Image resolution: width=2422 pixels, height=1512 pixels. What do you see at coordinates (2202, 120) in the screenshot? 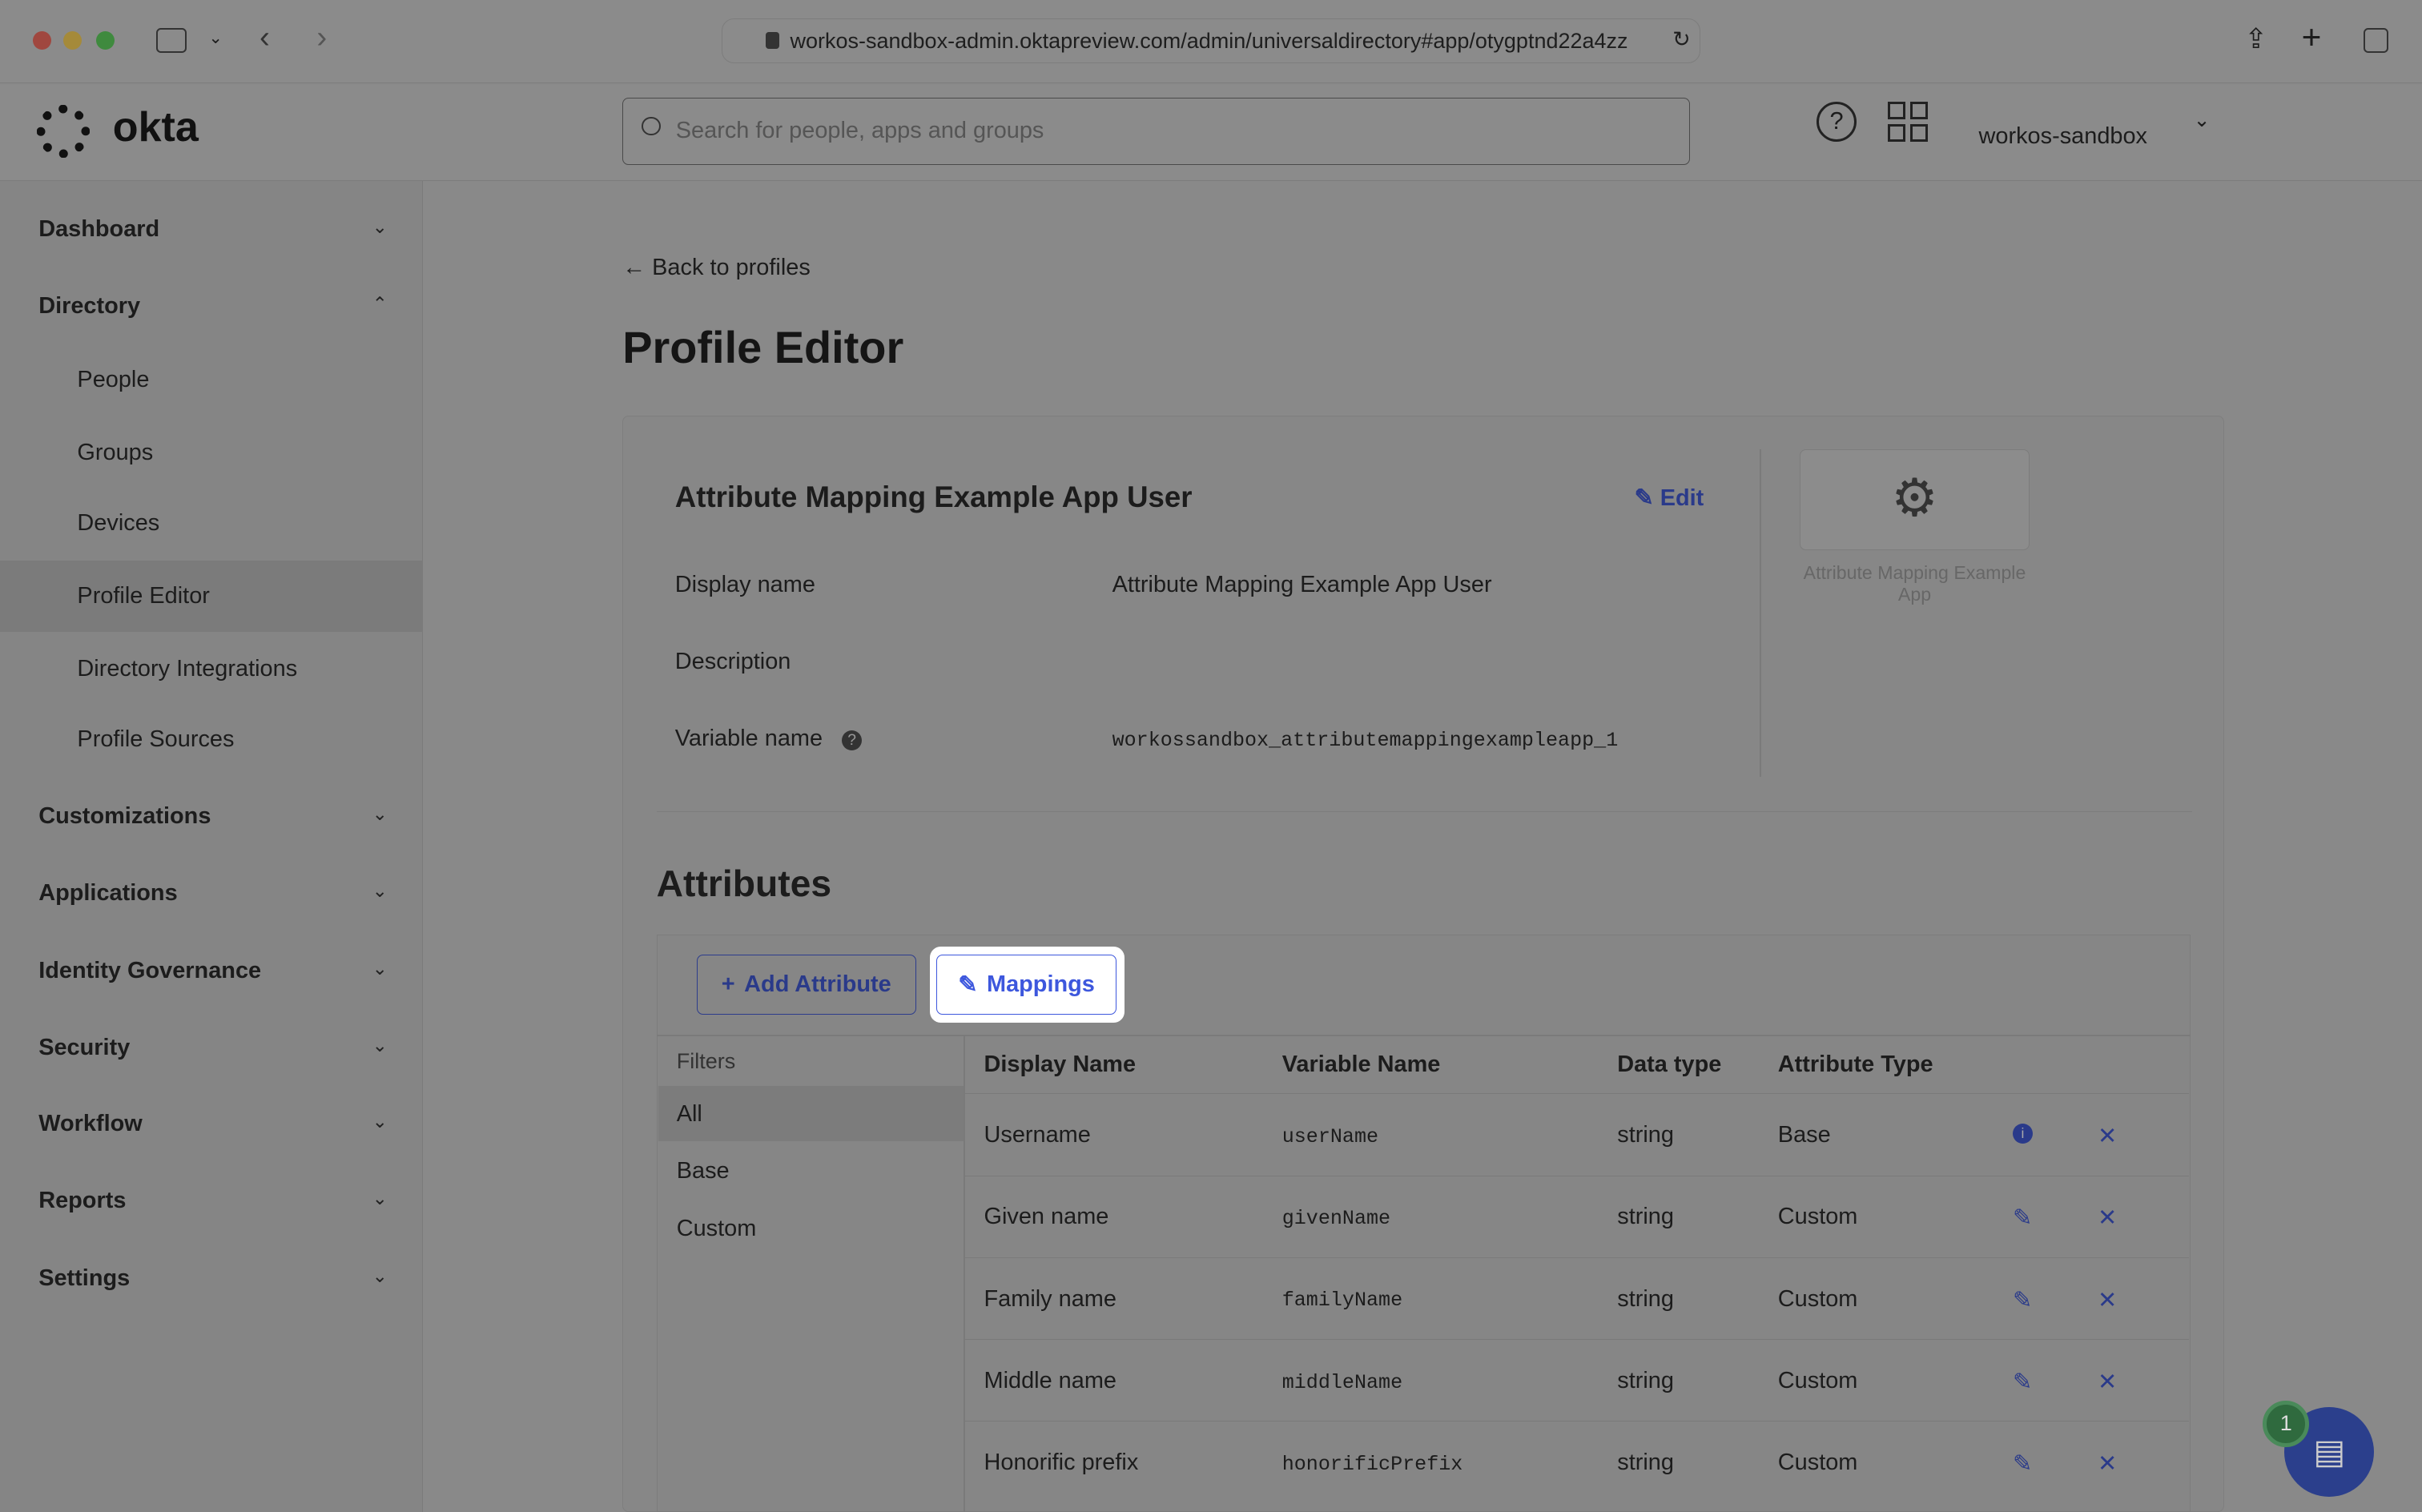
I see `account-chevron-icon: ⌄` at bounding box center [2202, 120].